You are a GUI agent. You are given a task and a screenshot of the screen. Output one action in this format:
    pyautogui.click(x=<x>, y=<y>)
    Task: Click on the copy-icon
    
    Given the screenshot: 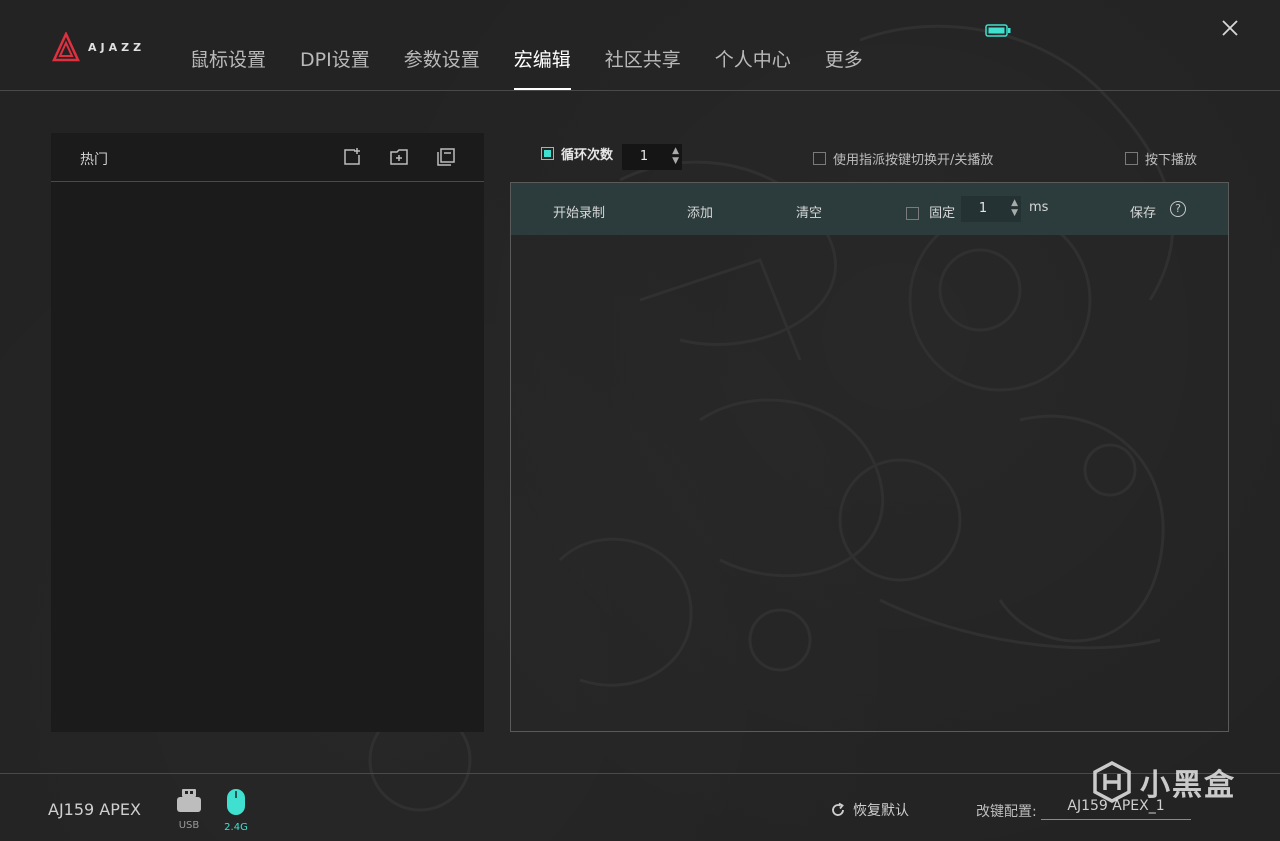 What is the action you would take?
    pyautogui.click(x=446, y=157)
    